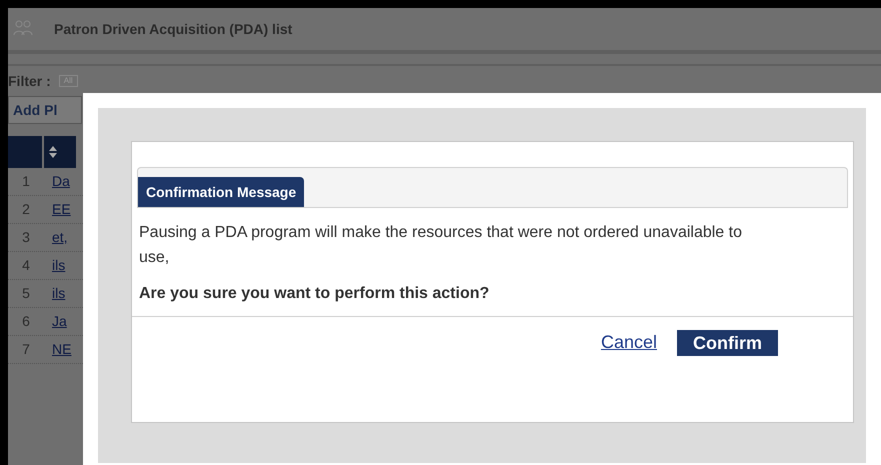 The height and width of the screenshot is (465, 881). Describe the element at coordinates (60, 237) in the screenshot. I see `row-link: et,` at that location.